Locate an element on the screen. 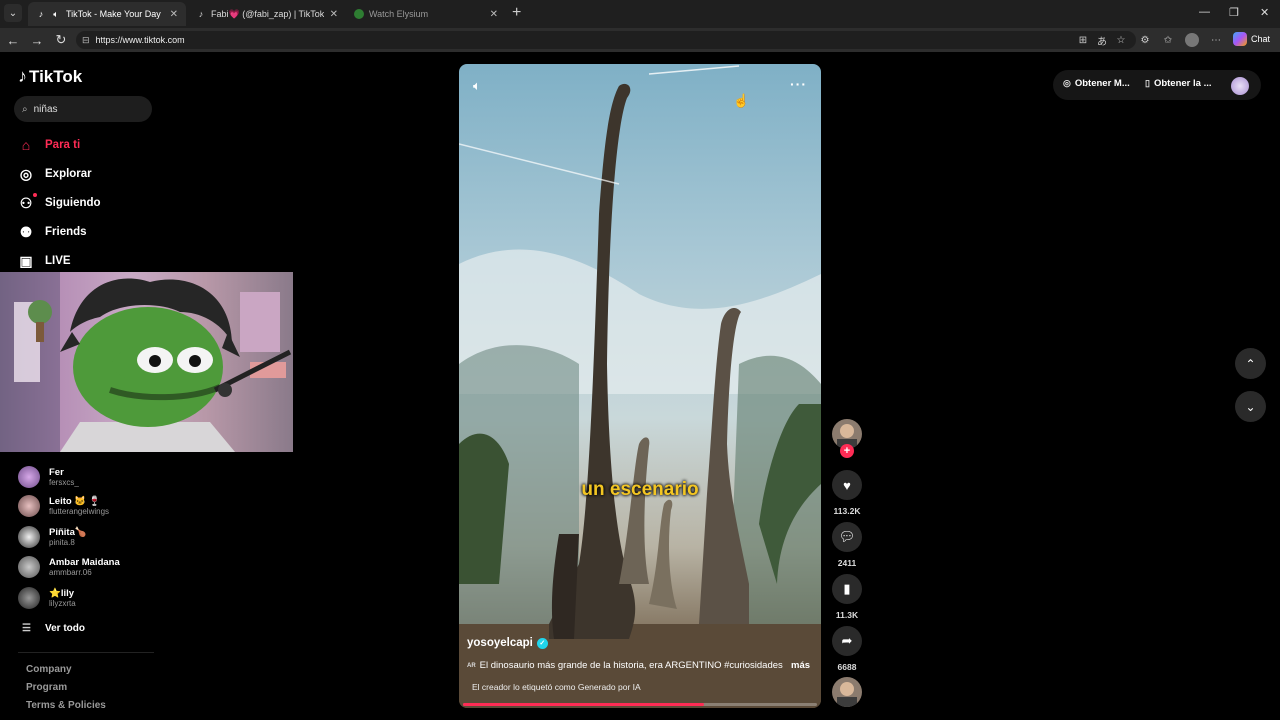 The height and width of the screenshot is (720, 1280). restore-icon: ❐ is located at coordinates (1234, 12).